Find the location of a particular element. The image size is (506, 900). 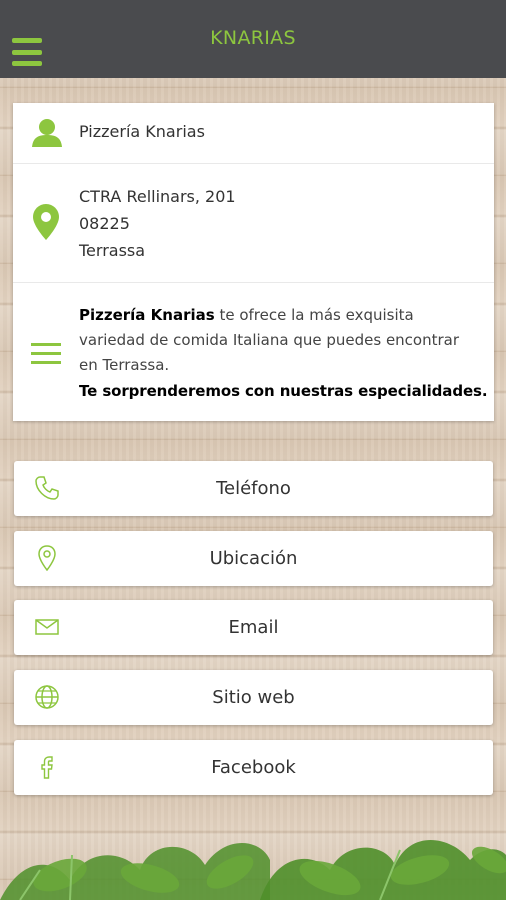

business-name-row: Pizzería Knarias is located at coordinates (253, 133).